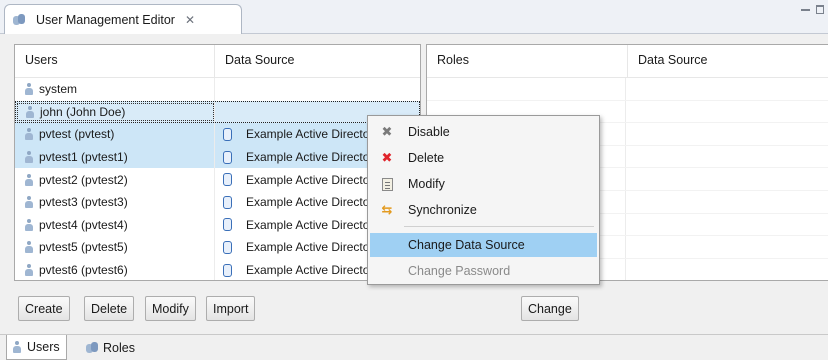 The height and width of the screenshot is (360, 828). Describe the element at coordinates (317, 61) in the screenshot. I see `data-source-column-header: Data Source` at that location.